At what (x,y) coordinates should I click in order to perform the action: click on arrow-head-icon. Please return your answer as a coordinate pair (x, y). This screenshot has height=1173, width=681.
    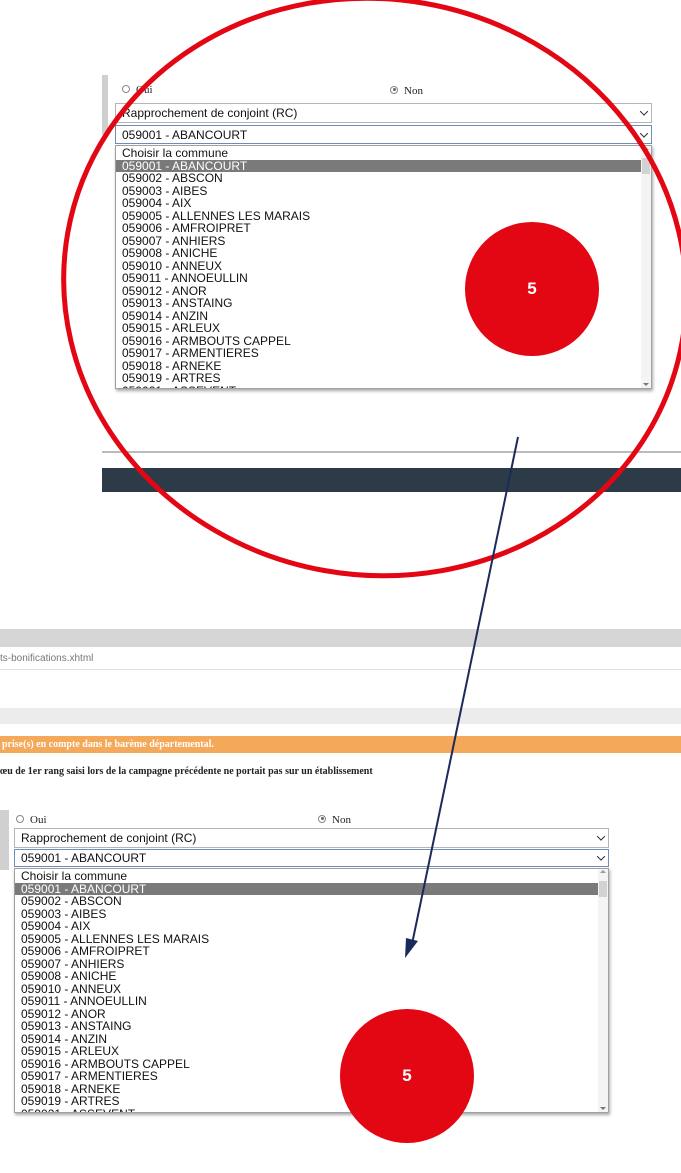
    Looking at the image, I should click on (411, 948).